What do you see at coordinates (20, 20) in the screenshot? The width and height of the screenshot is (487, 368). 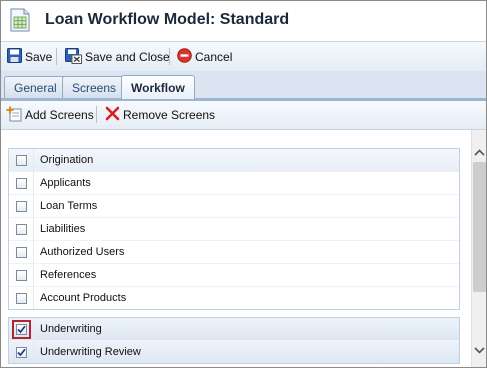 I see `spreadsheet-icon` at bounding box center [20, 20].